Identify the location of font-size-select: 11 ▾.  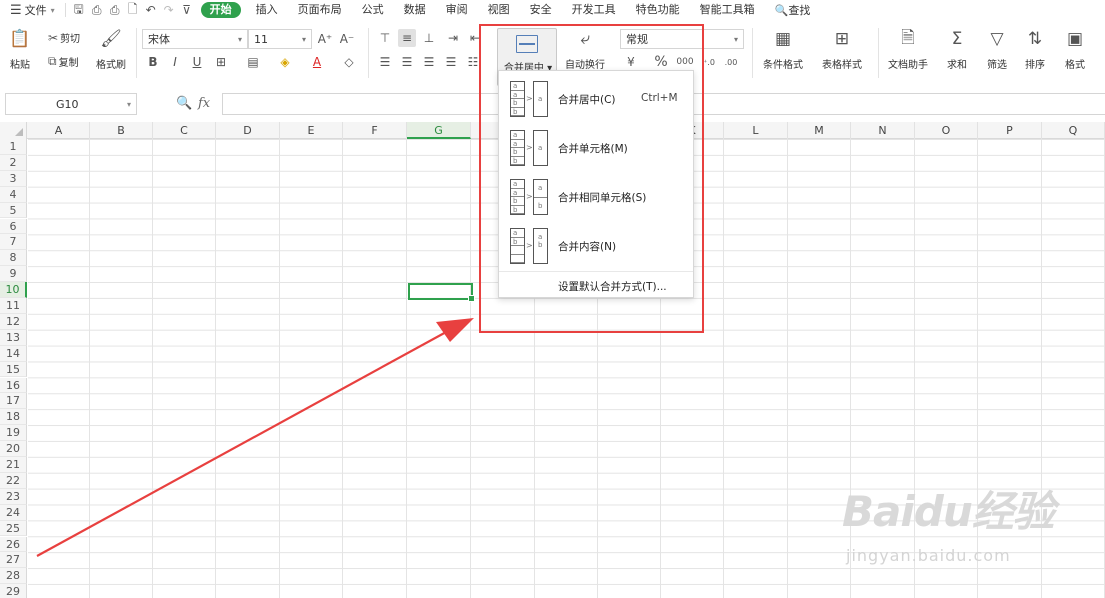
(280, 39).